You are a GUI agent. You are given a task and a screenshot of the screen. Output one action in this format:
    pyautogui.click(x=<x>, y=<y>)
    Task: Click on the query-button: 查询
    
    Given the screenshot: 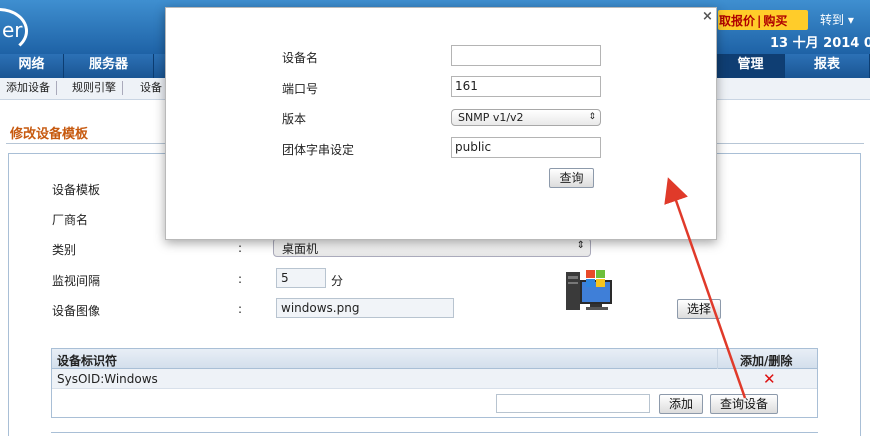 What is the action you would take?
    pyautogui.click(x=571, y=178)
    